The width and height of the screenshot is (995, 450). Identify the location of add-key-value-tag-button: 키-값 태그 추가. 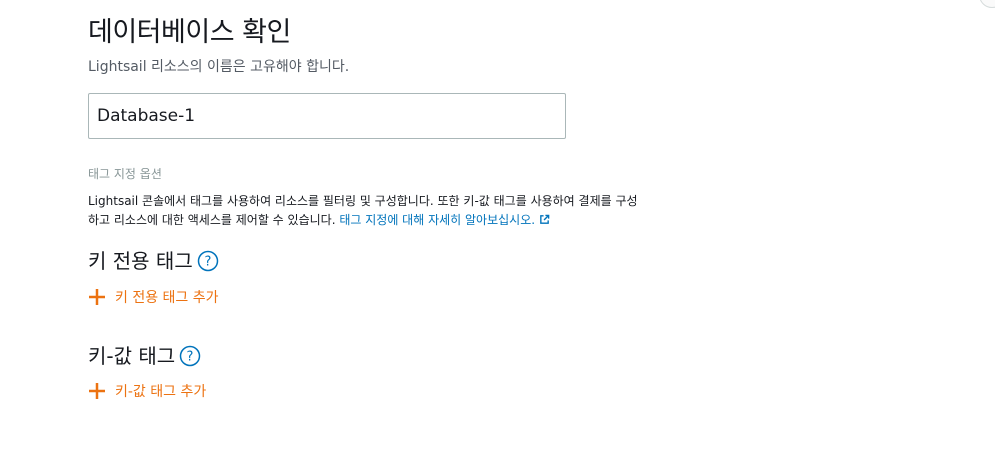
(147, 391).